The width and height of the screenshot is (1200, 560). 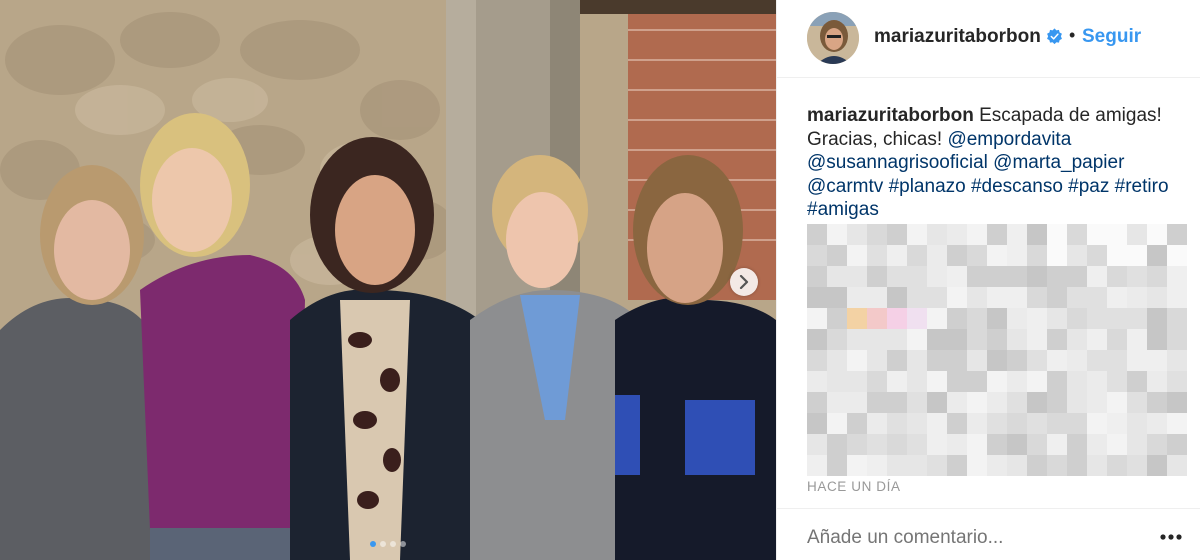 I want to click on chevron-right-icon, so click(x=744, y=282).